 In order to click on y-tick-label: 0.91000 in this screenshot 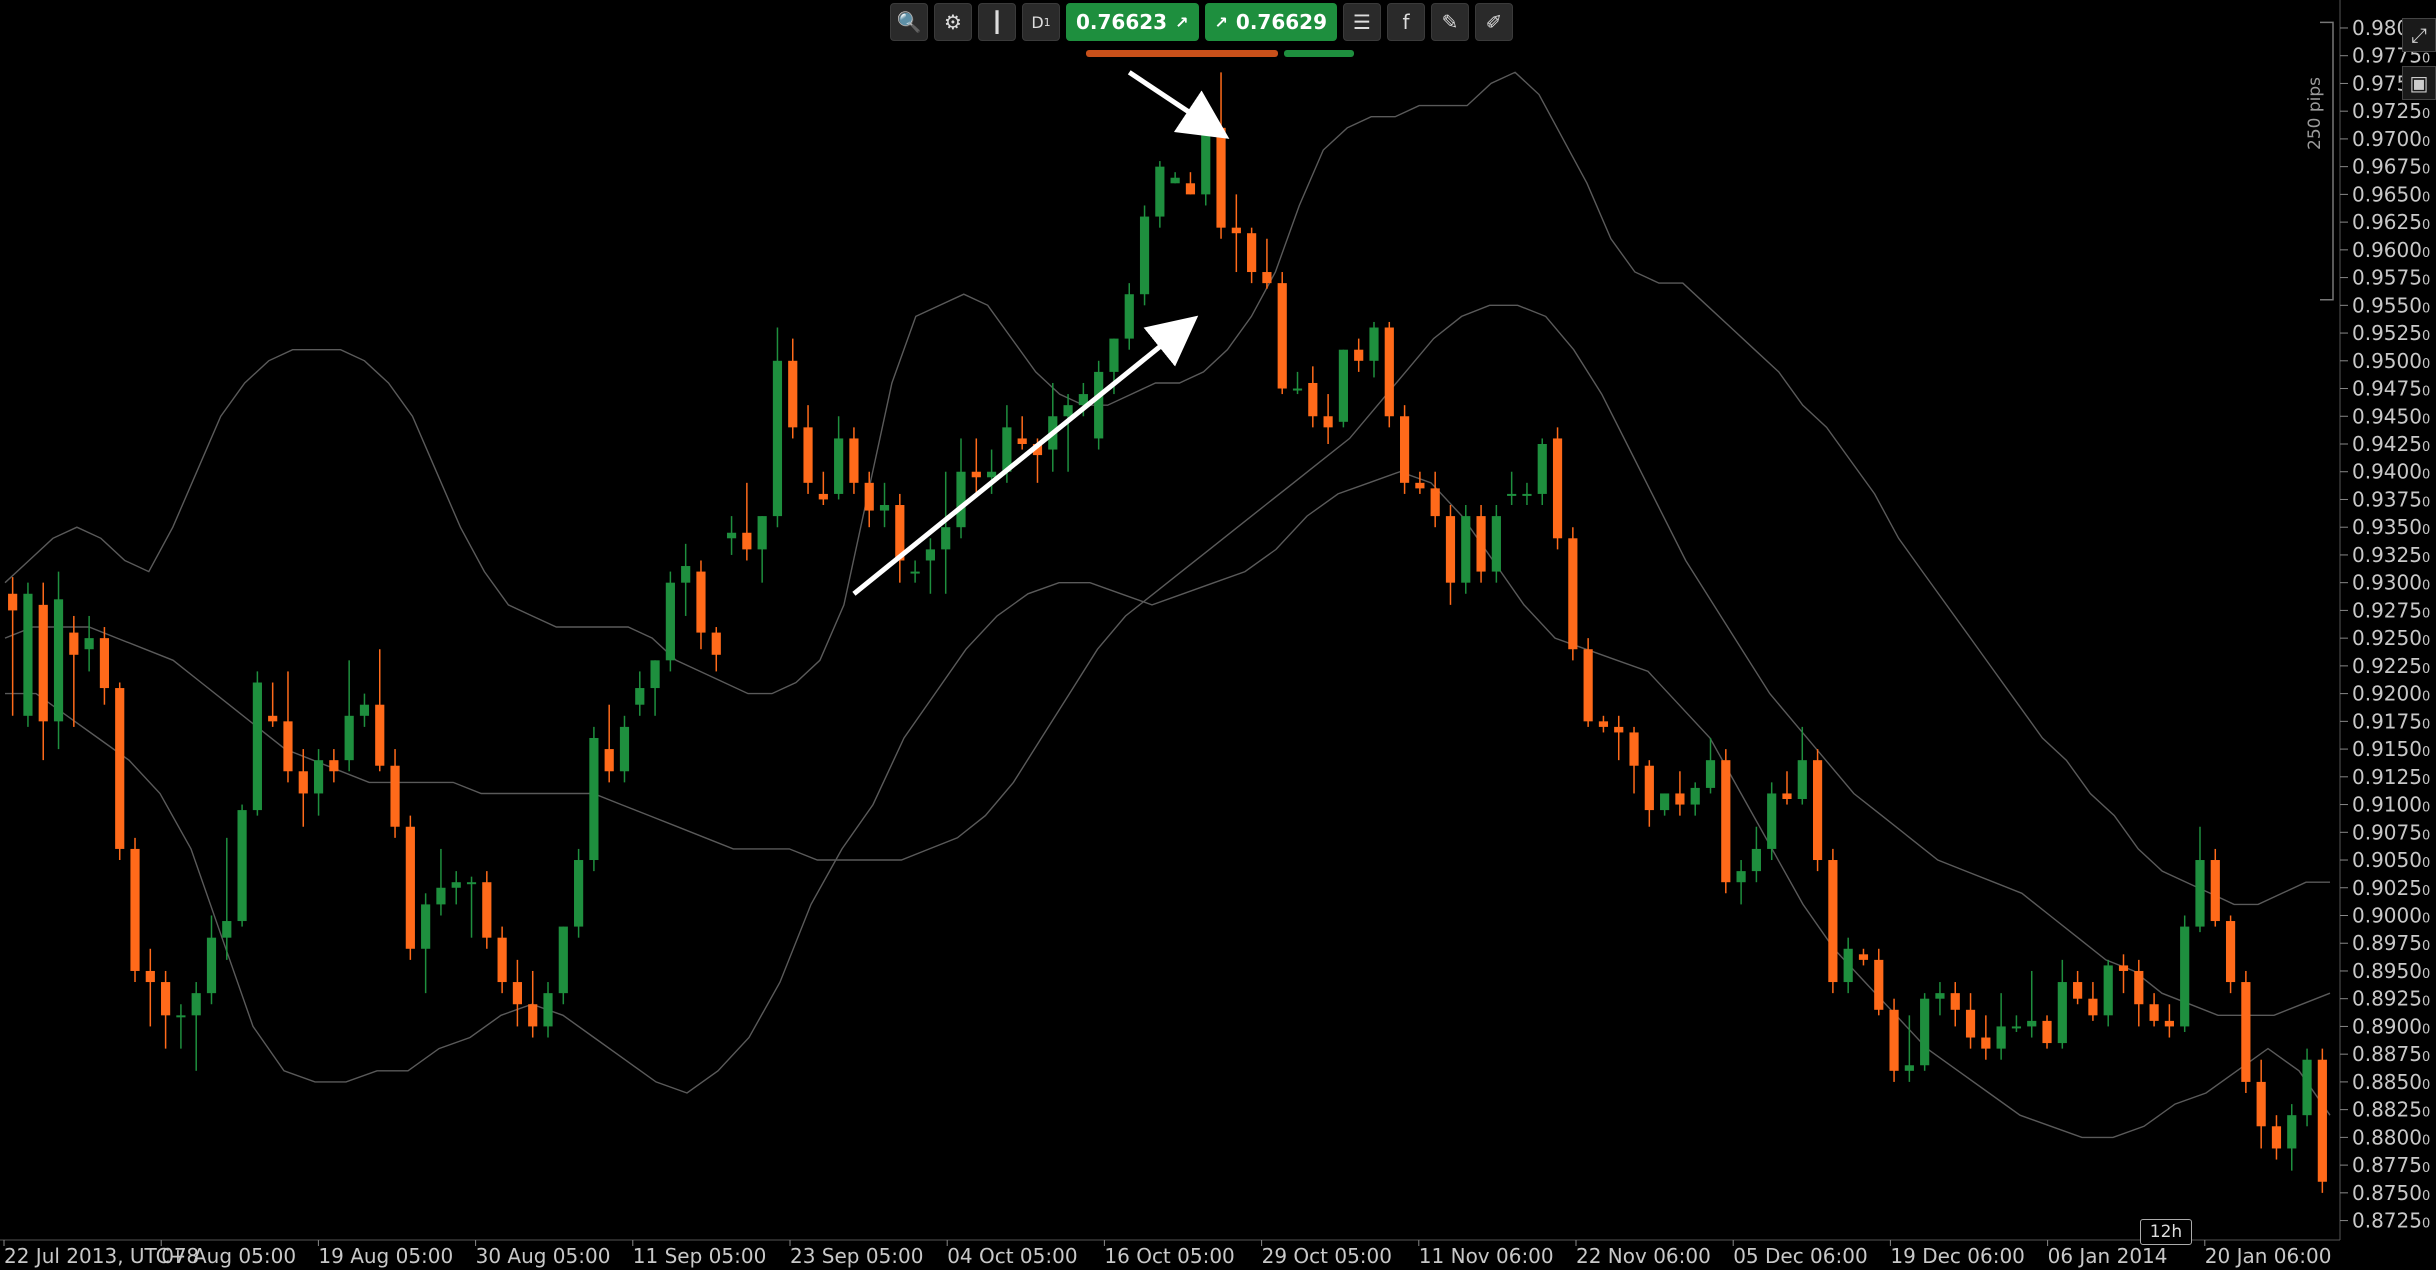, I will do `click(2391, 805)`.